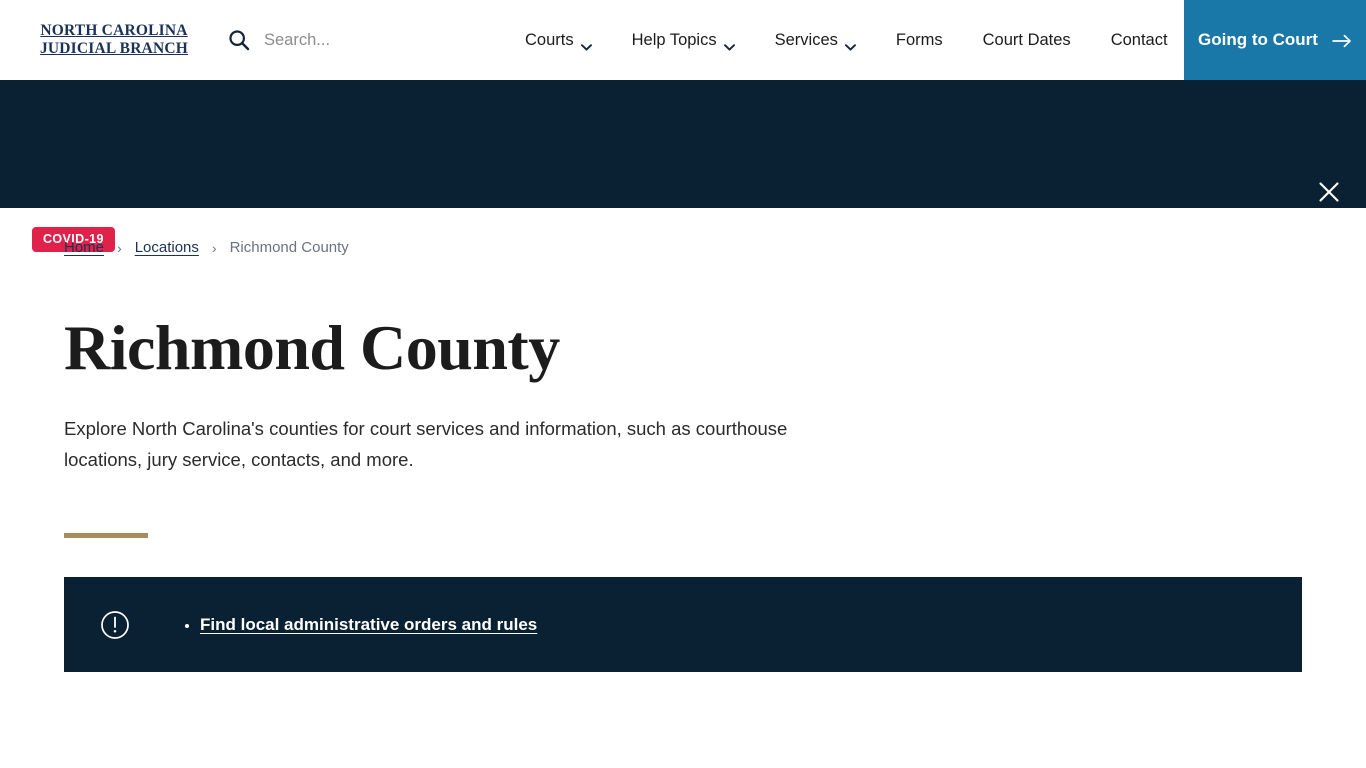  What do you see at coordinates (1342, 40) in the screenshot?
I see `arrow-right-icon` at bounding box center [1342, 40].